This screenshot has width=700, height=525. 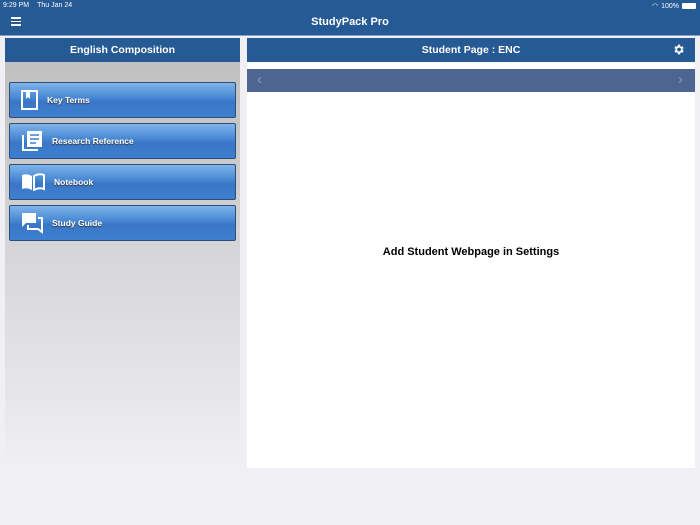 What do you see at coordinates (678, 49) in the screenshot?
I see `gear-icon` at bounding box center [678, 49].